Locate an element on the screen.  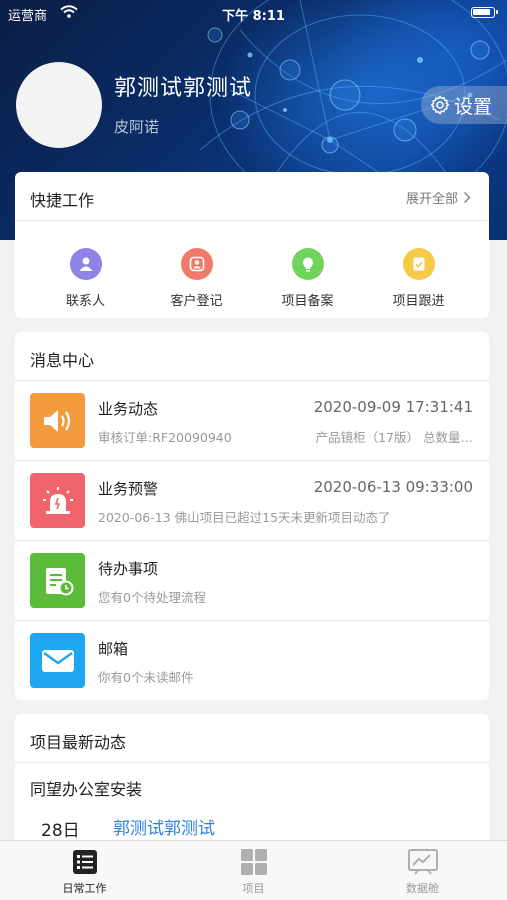
daily-work-icon is located at coordinates (84, 862).